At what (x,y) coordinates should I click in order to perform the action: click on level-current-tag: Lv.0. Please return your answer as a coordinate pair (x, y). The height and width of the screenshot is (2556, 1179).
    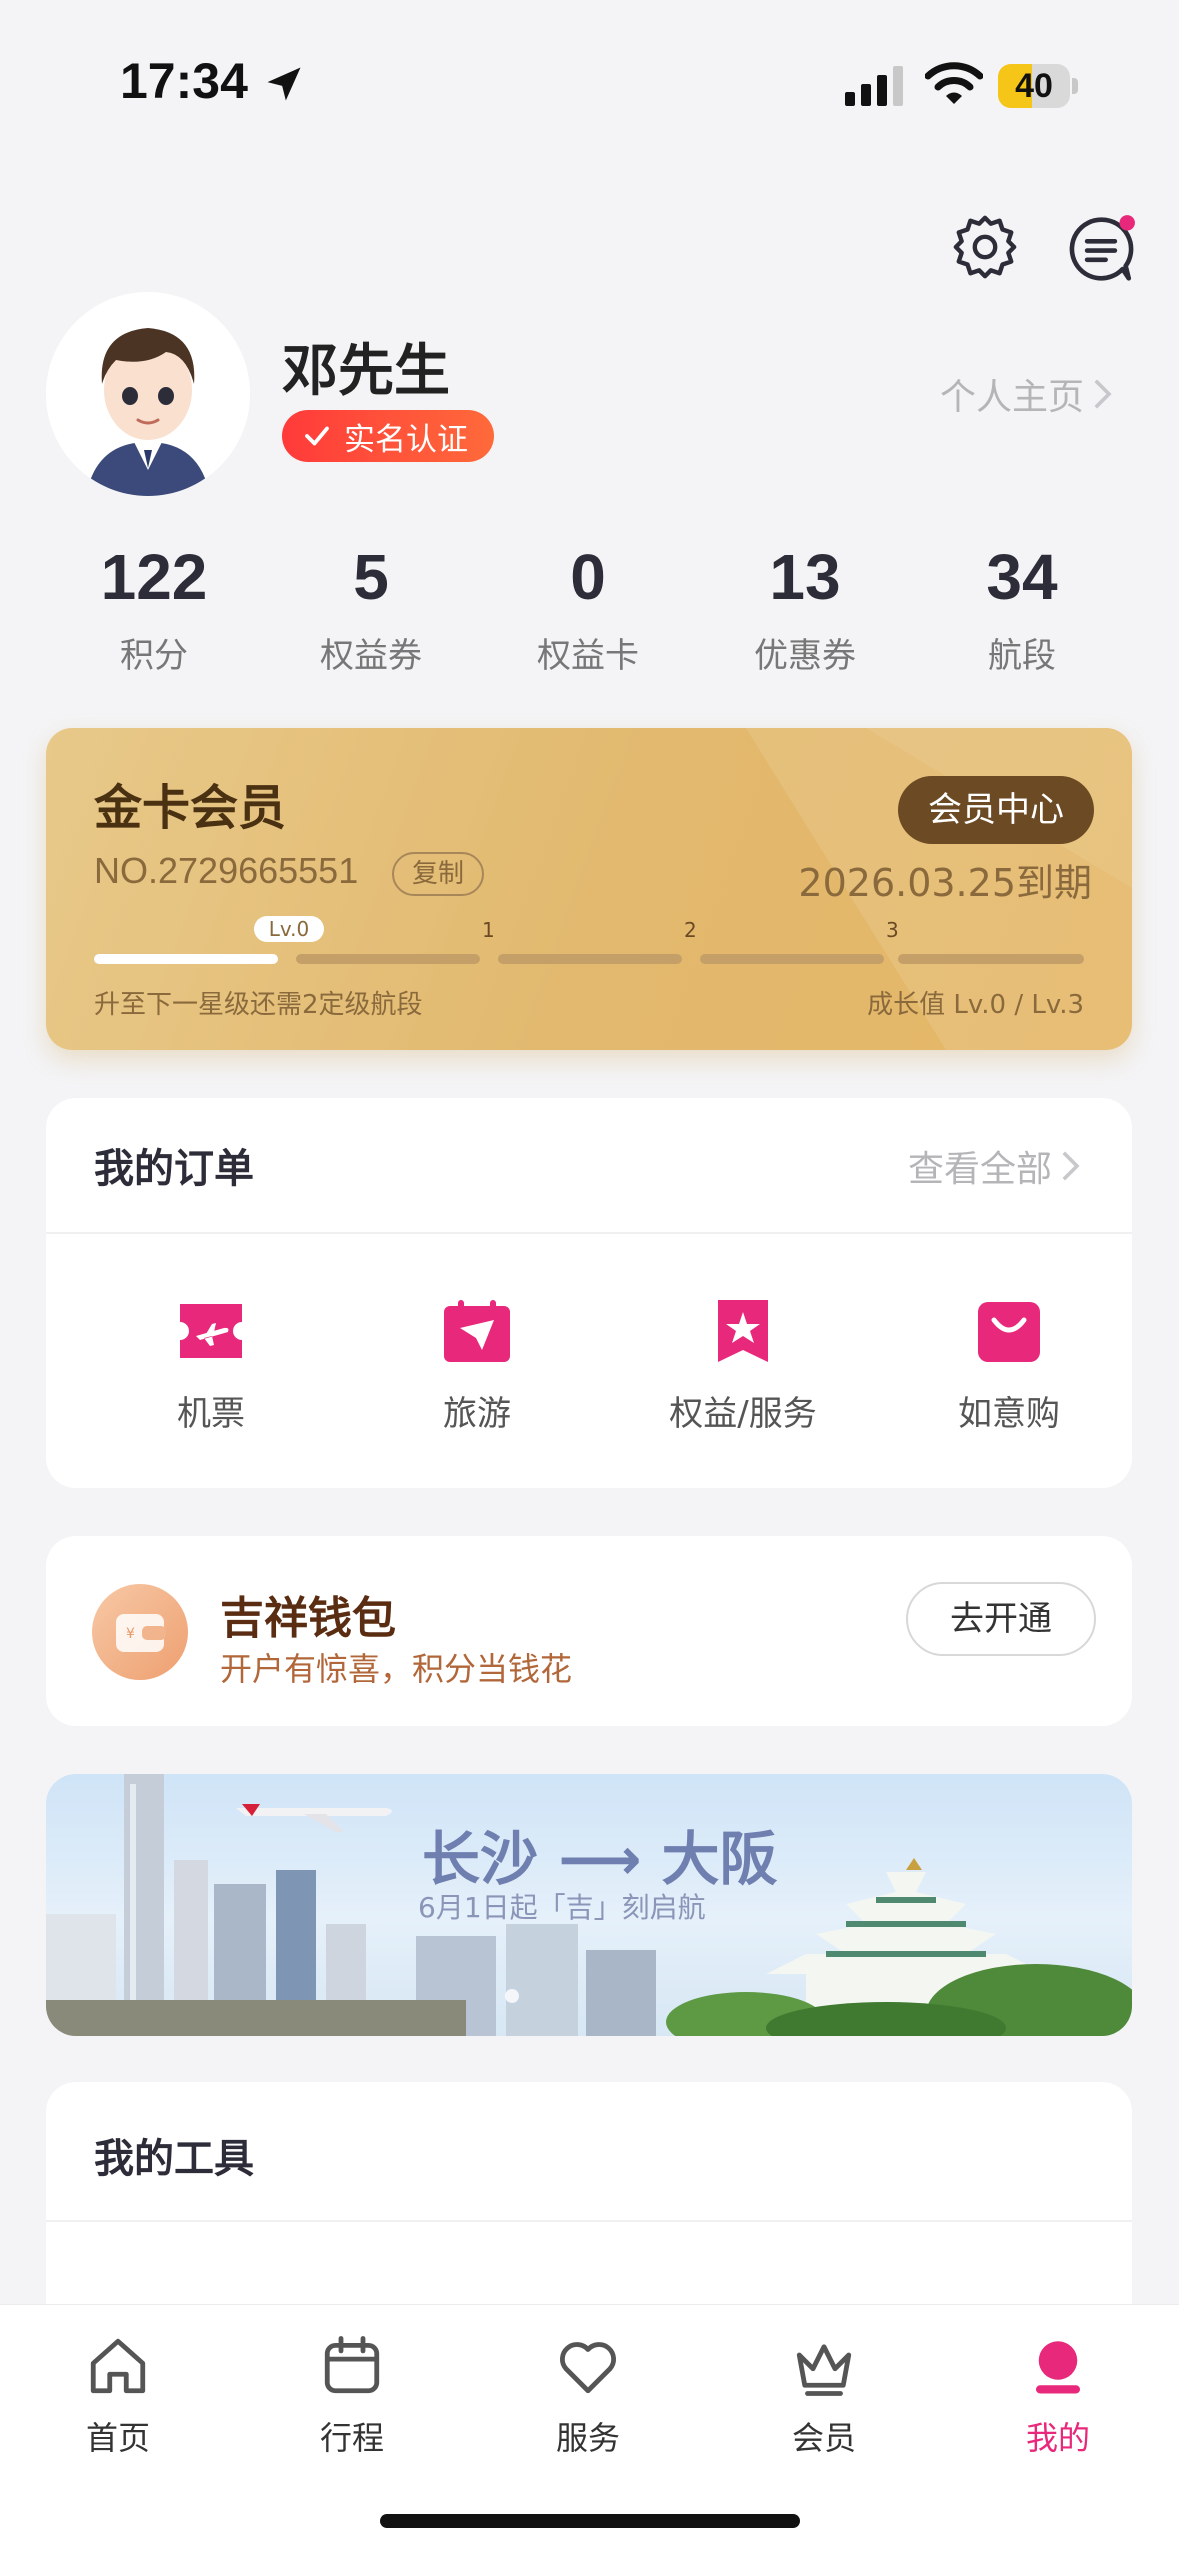
    Looking at the image, I should click on (289, 929).